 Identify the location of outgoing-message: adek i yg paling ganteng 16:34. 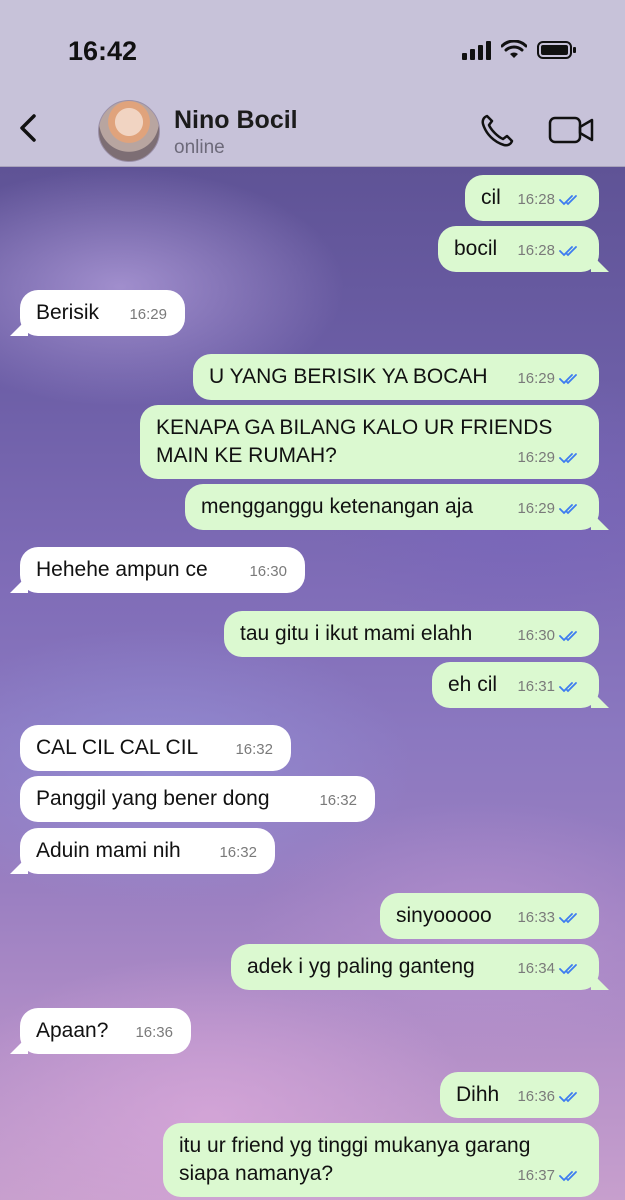
(420, 967).